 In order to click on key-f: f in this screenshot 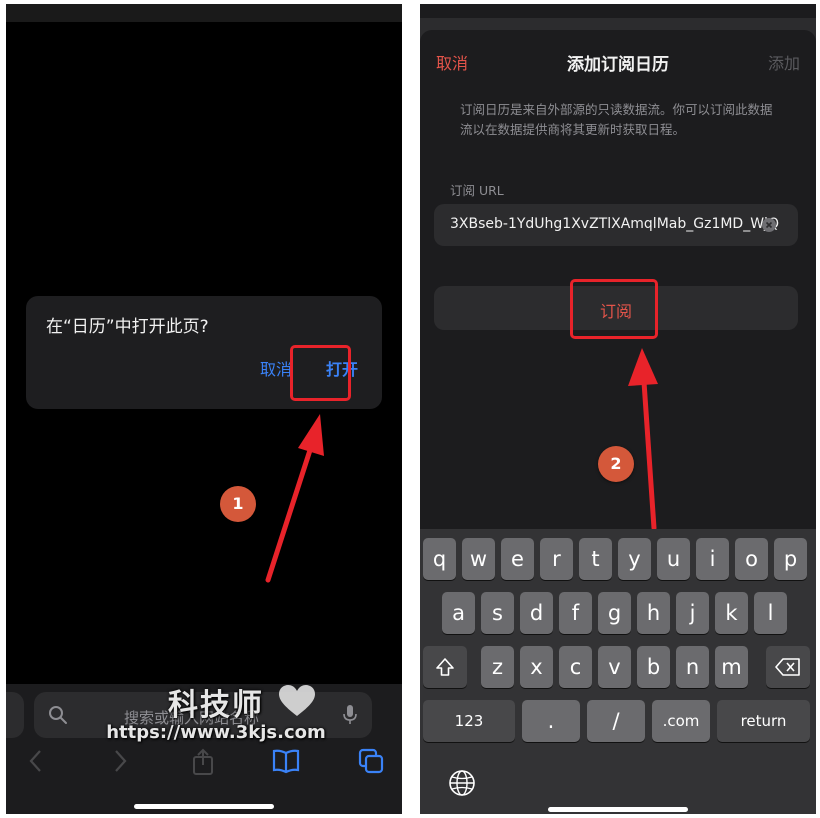, I will do `click(575, 613)`.